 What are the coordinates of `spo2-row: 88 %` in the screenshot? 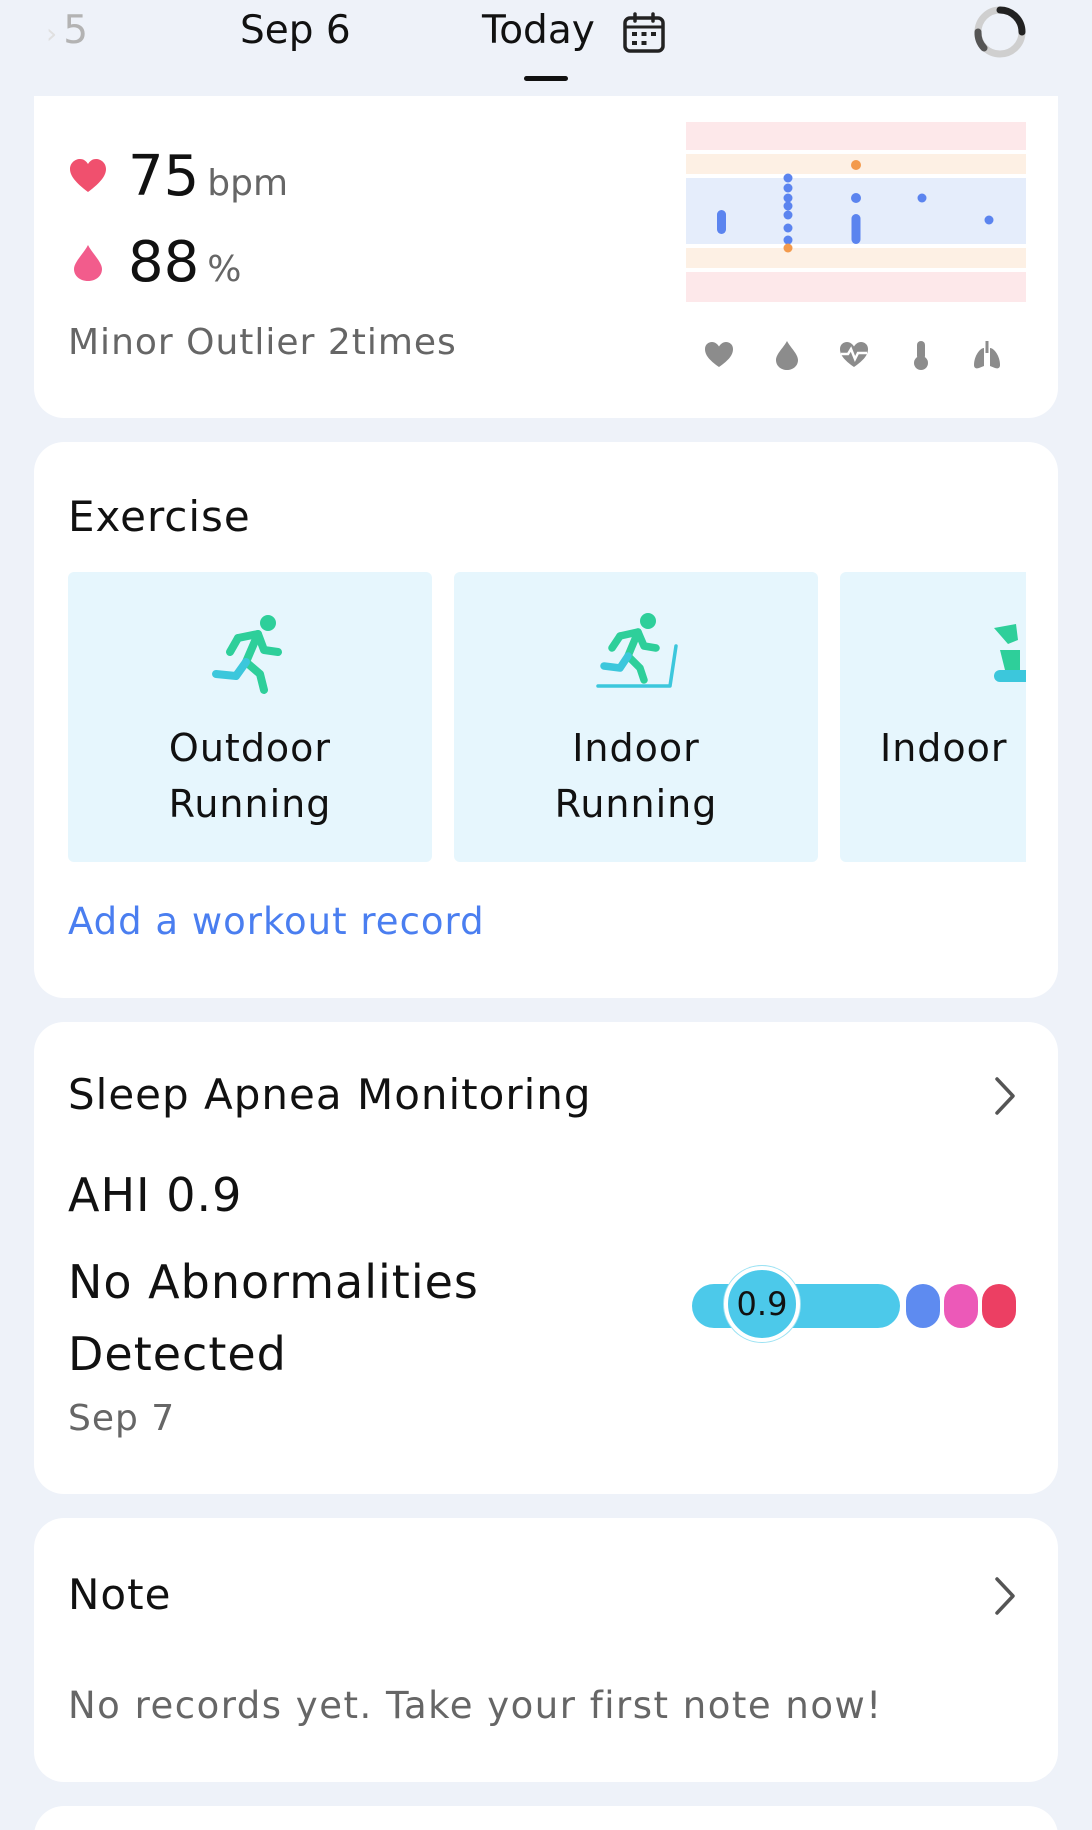 It's located at (154, 262).